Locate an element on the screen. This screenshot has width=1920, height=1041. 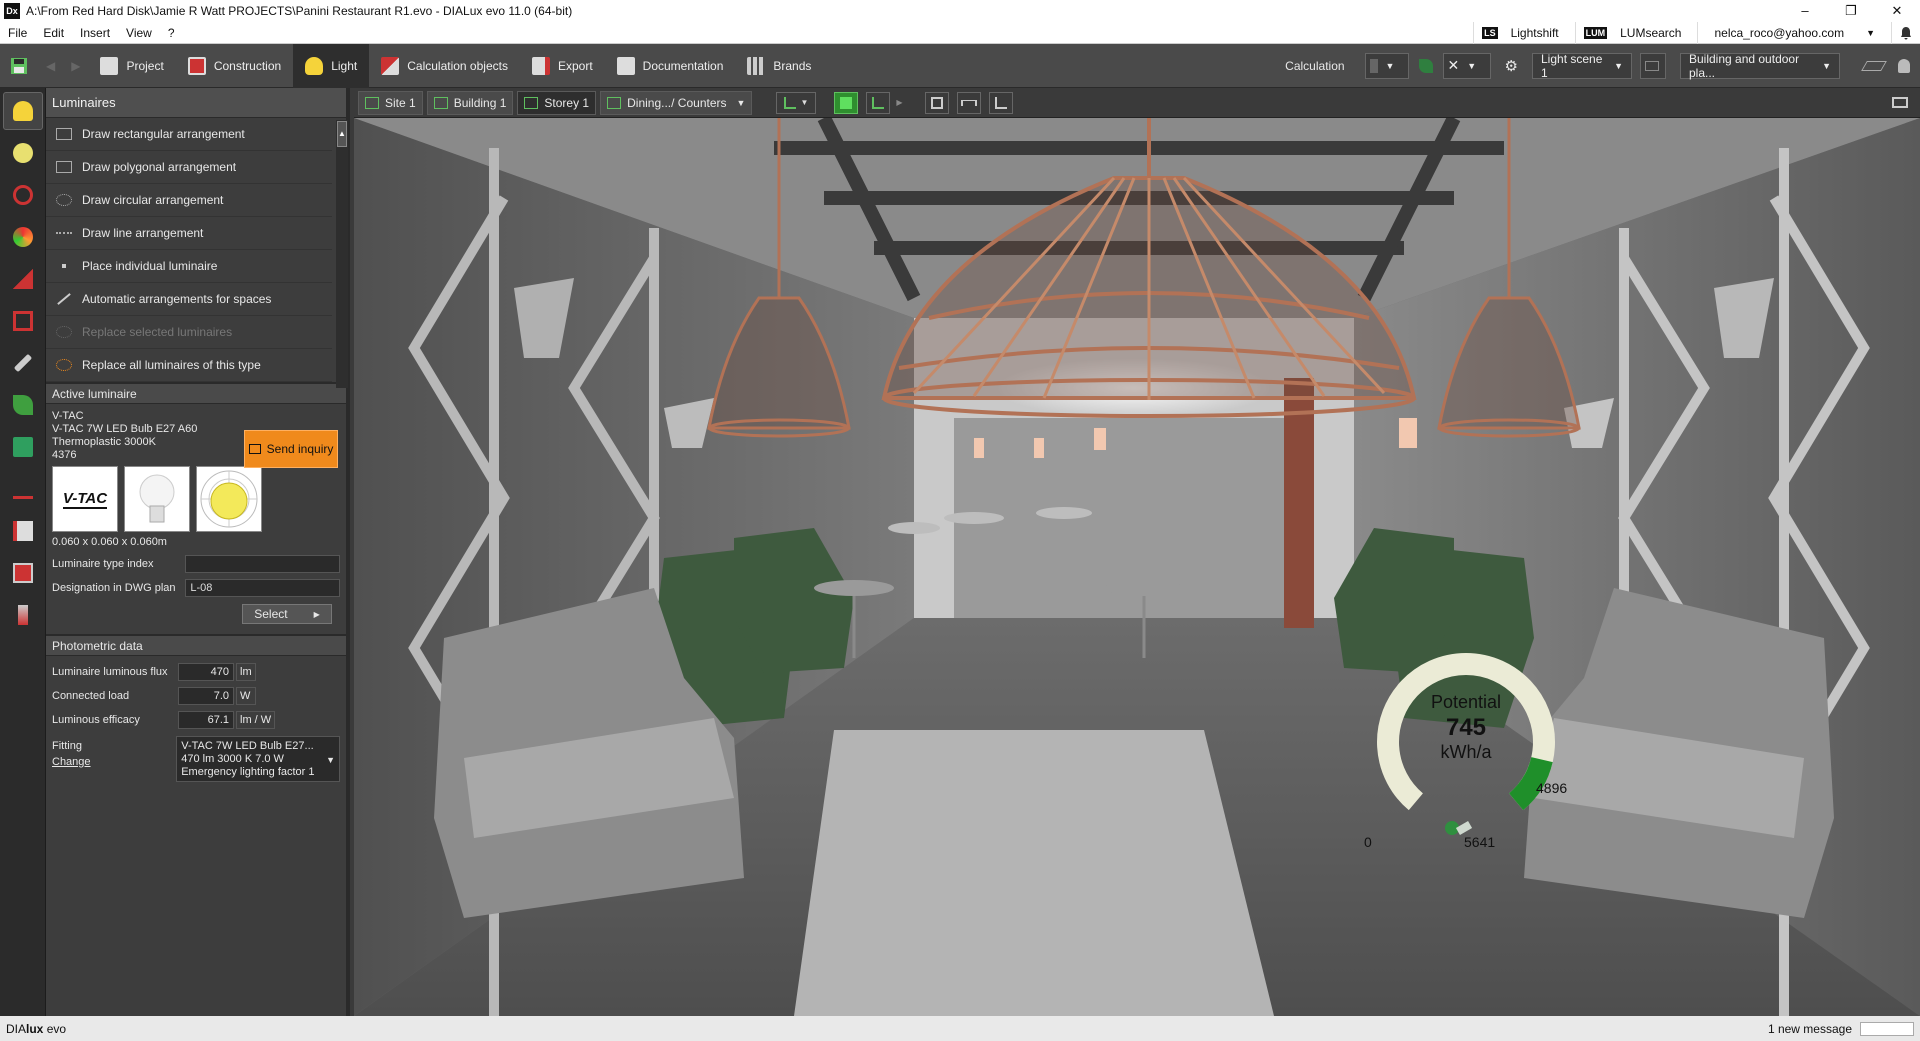
color-mode-button is located at coordinates (23, 237).